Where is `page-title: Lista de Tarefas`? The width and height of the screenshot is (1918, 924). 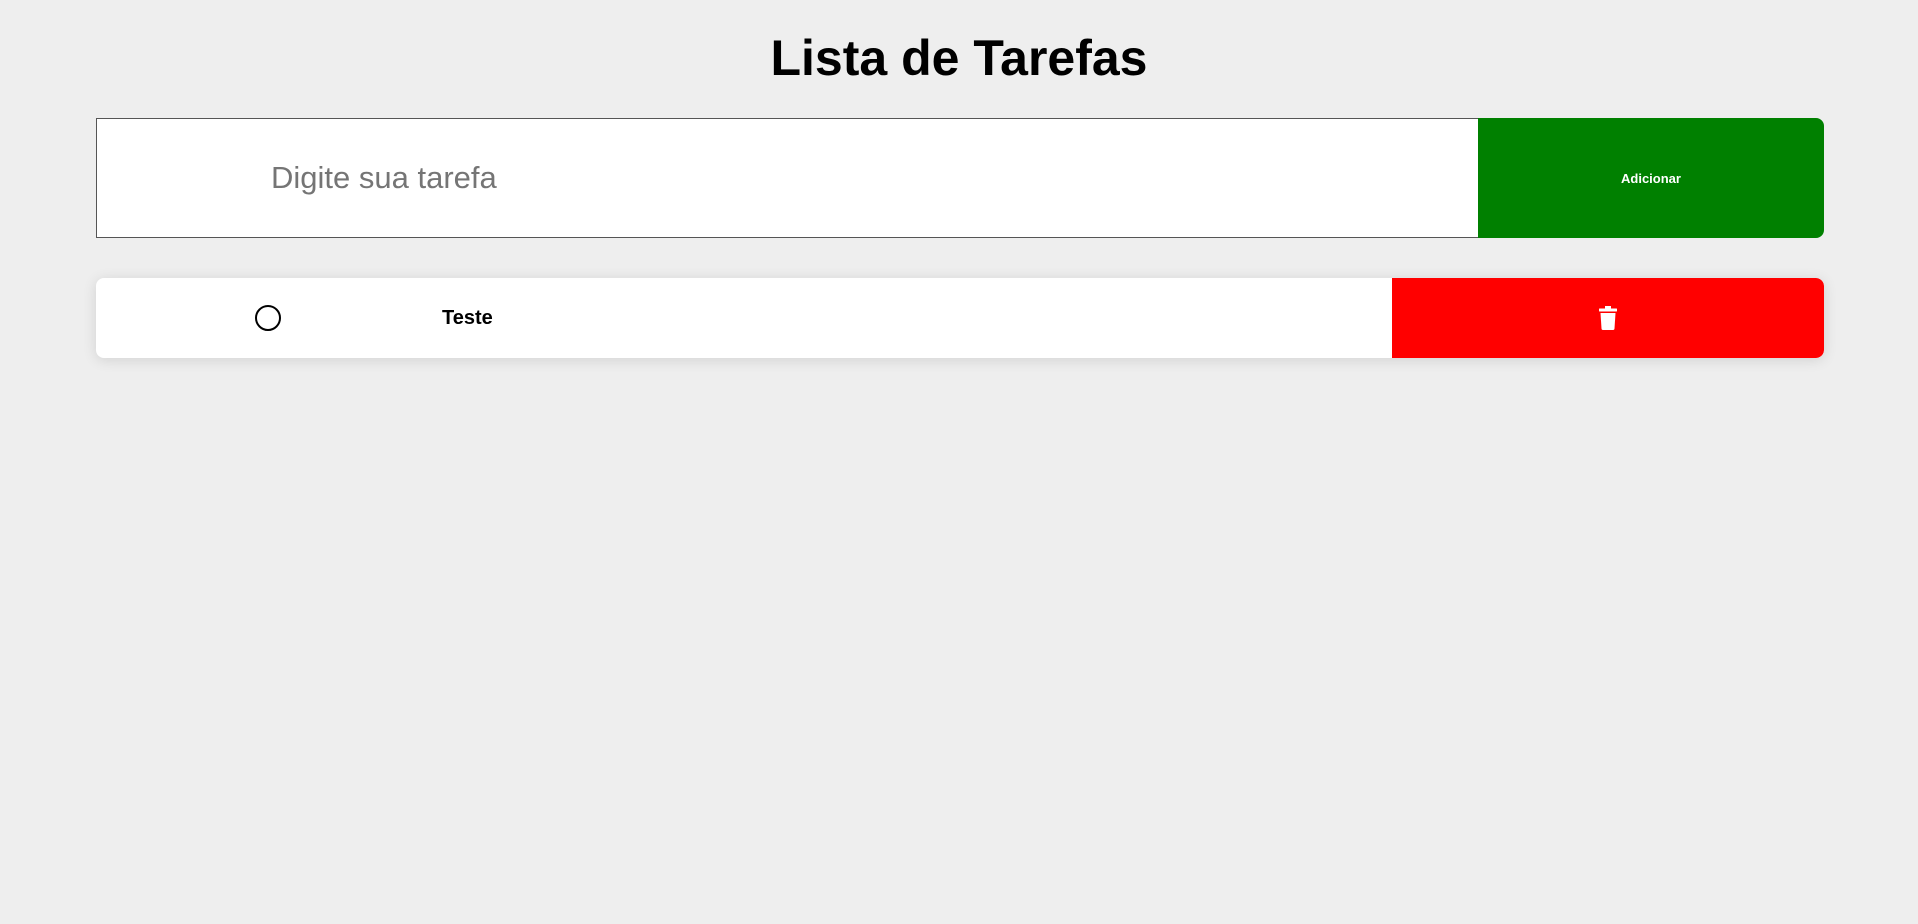 page-title: Lista de Tarefas is located at coordinates (959, 58).